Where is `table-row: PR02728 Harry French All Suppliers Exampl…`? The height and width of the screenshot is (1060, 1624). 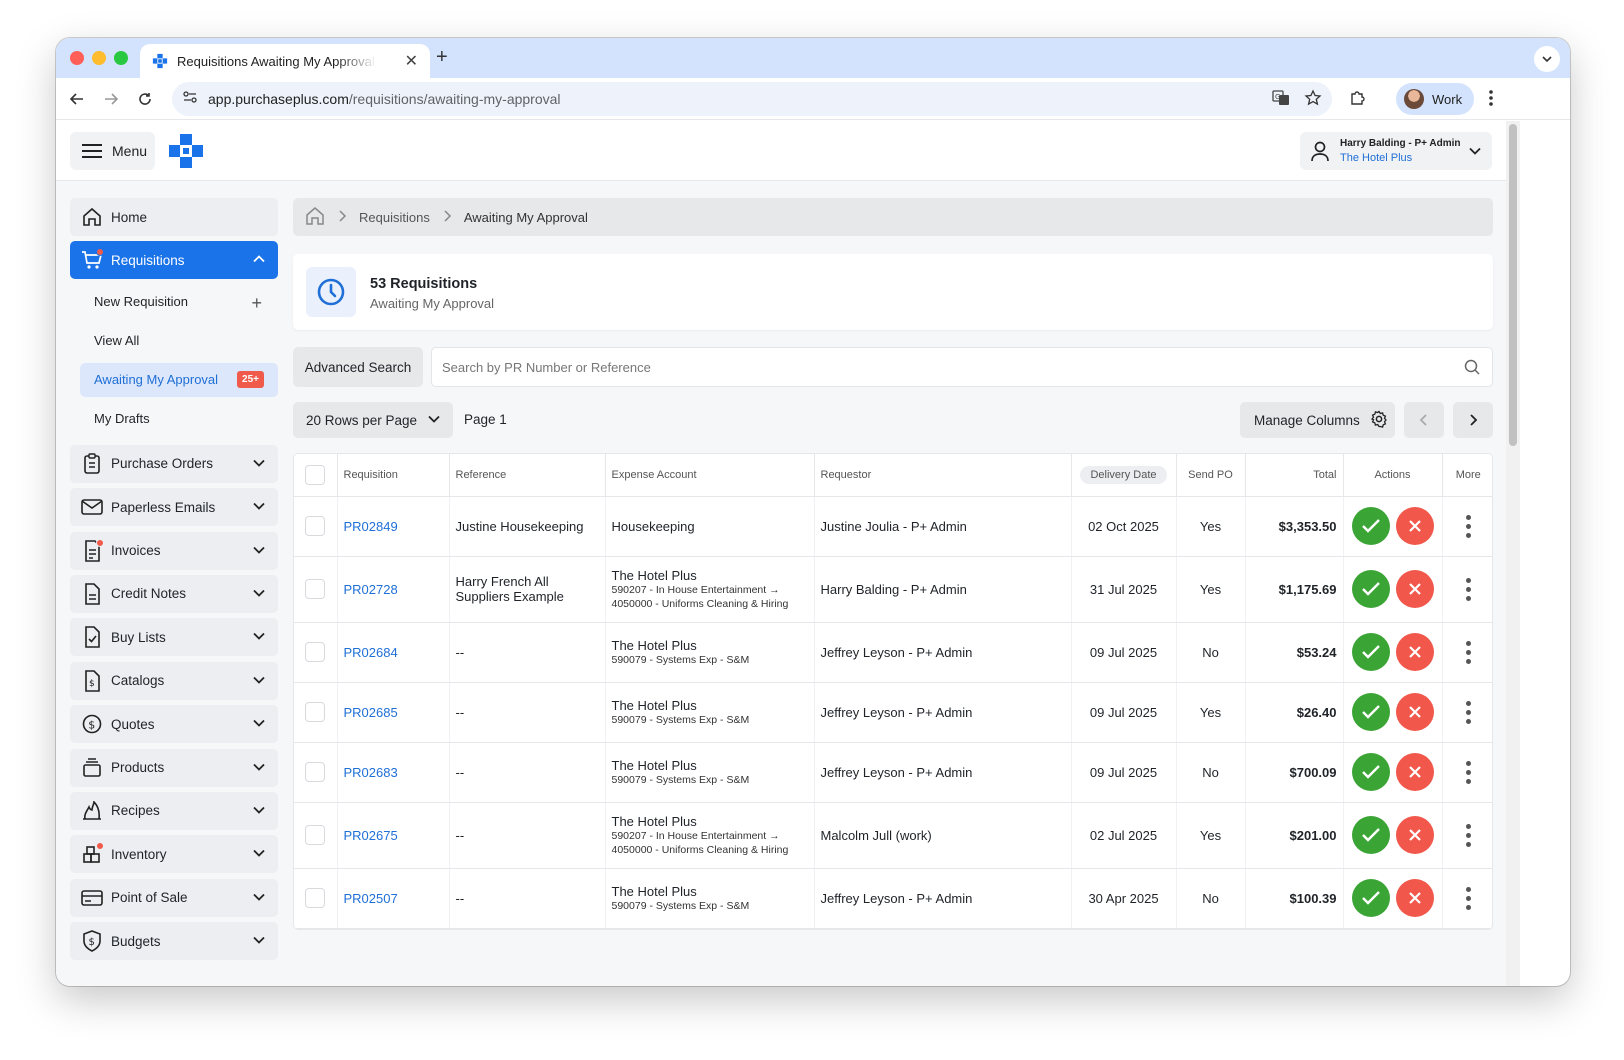 table-row: PR02728 Harry French All Suppliers Exampl… is located at coordinates (893, 589).